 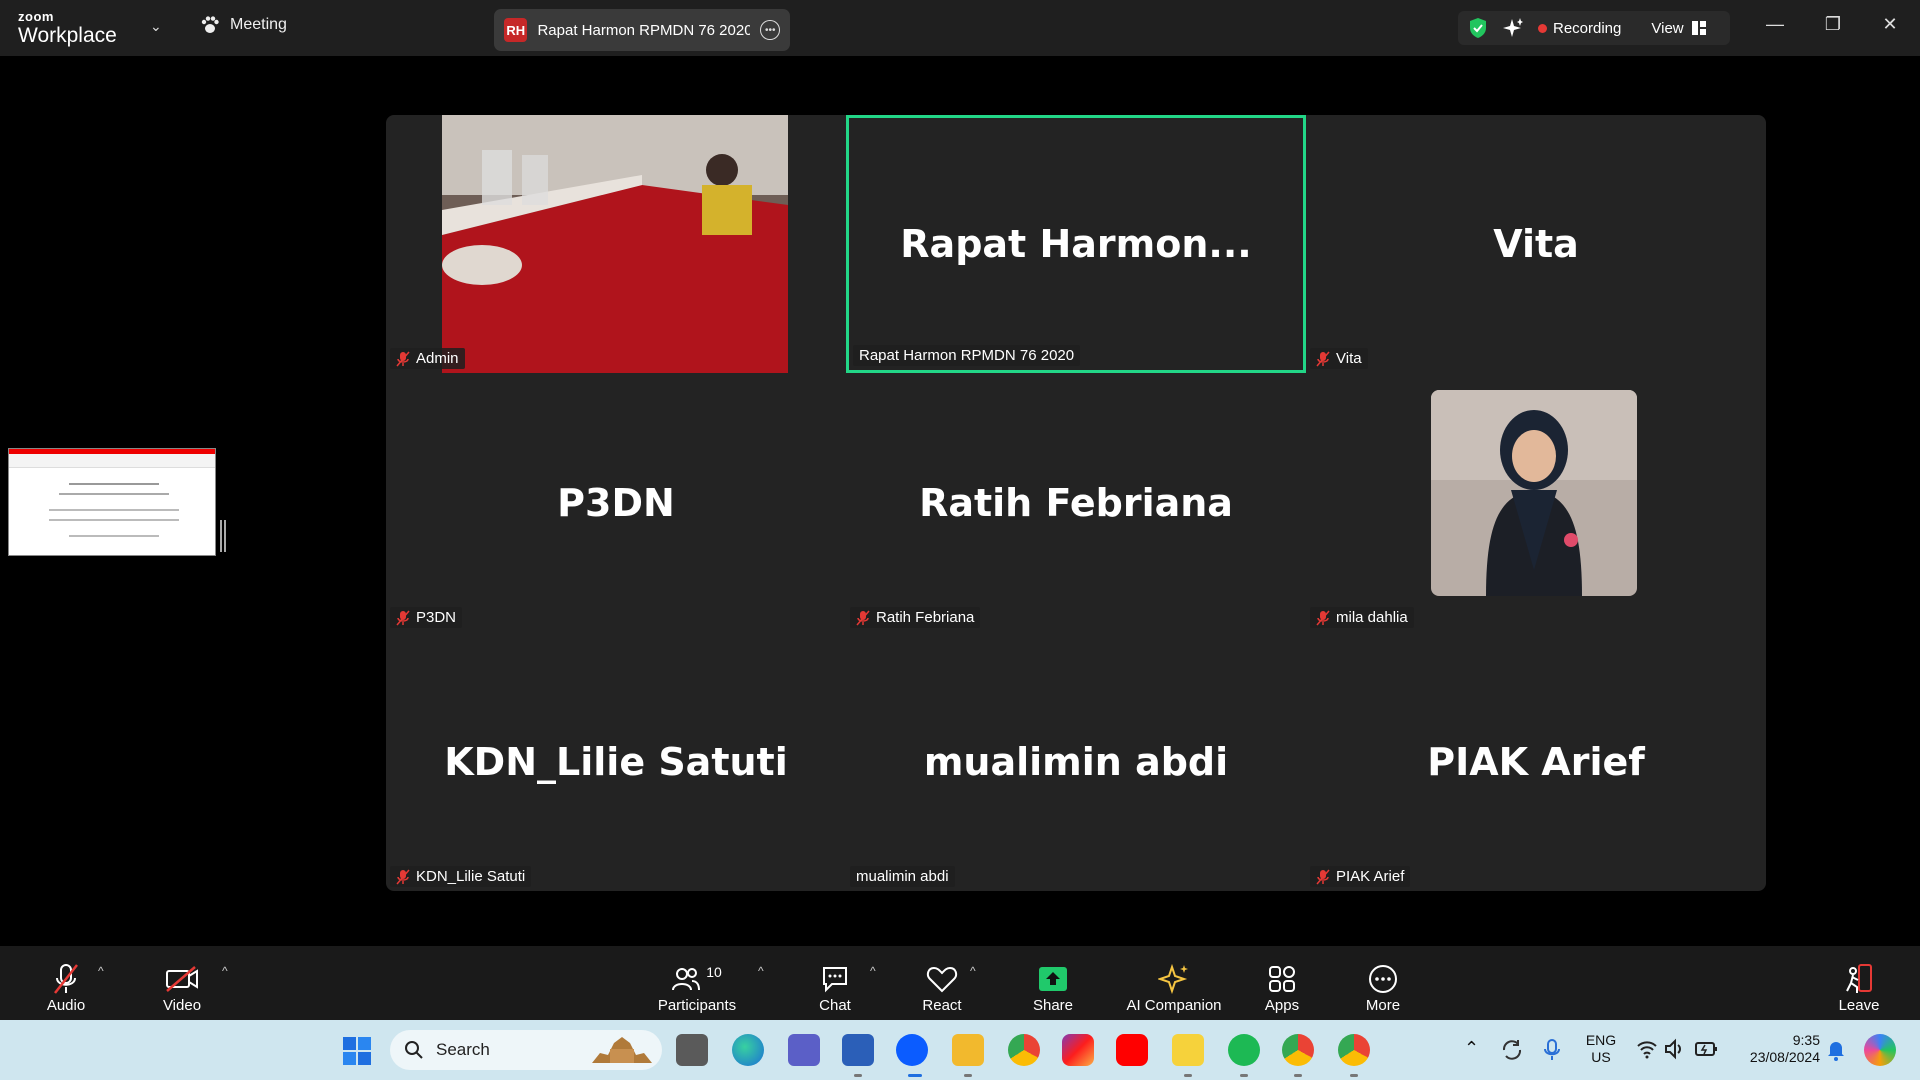 I want to click on battery-icon, so click(x=1706, y=1049).